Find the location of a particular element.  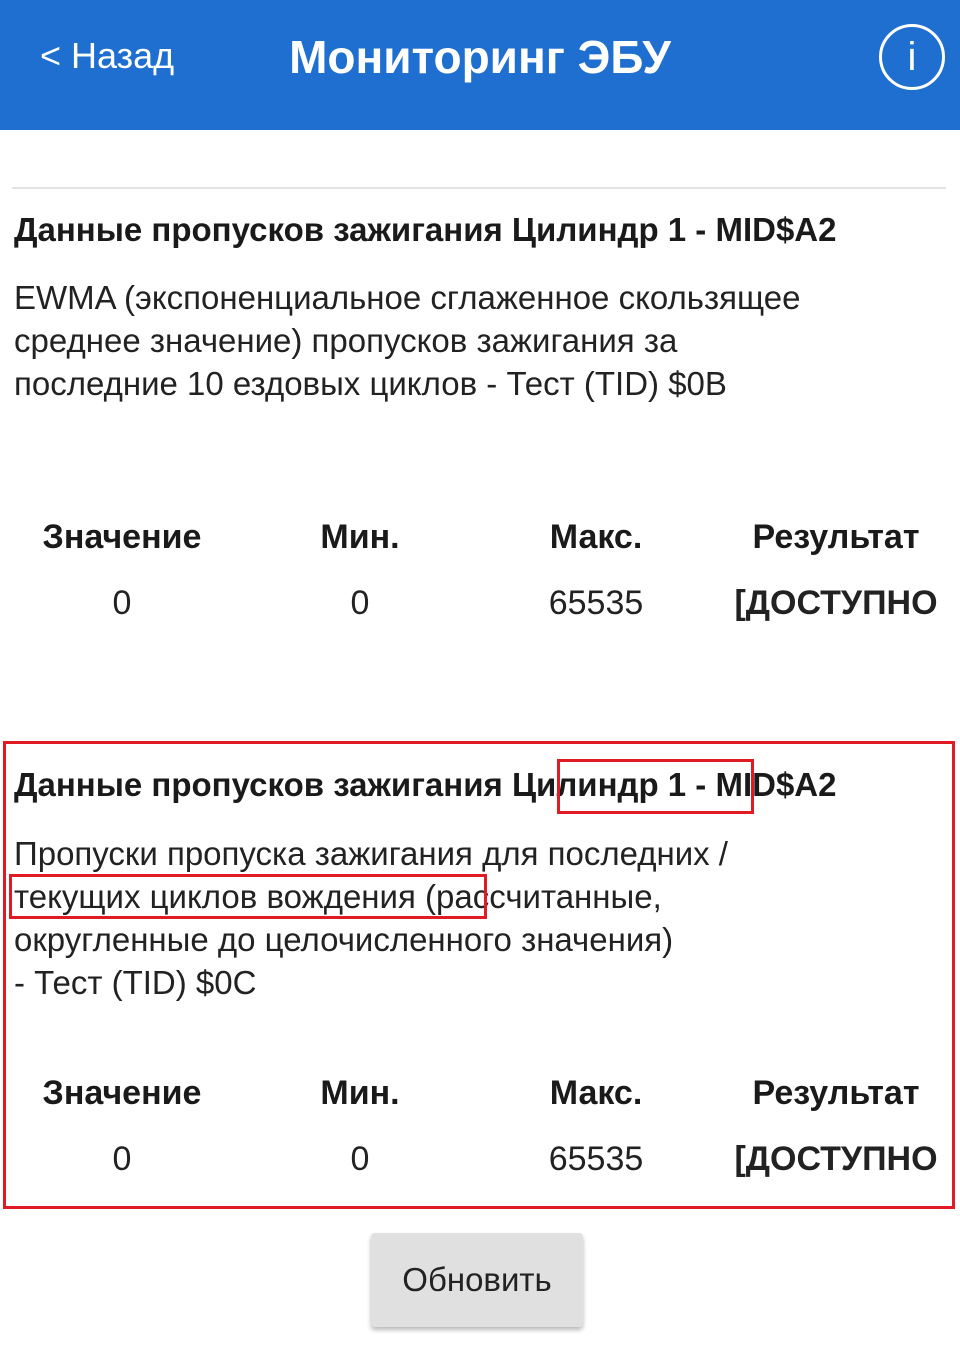

title-part: Данные пропусков зажигания is located at coordinates (263, 784).